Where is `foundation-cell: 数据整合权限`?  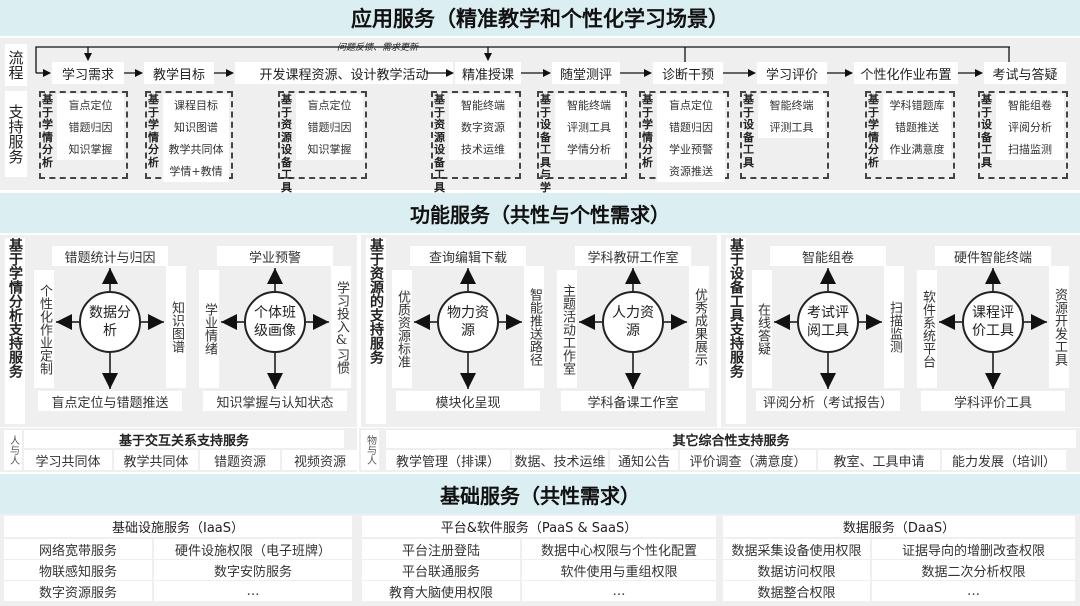 foundation-cell: 数据整合权限 is located at coordinates (796, 591).